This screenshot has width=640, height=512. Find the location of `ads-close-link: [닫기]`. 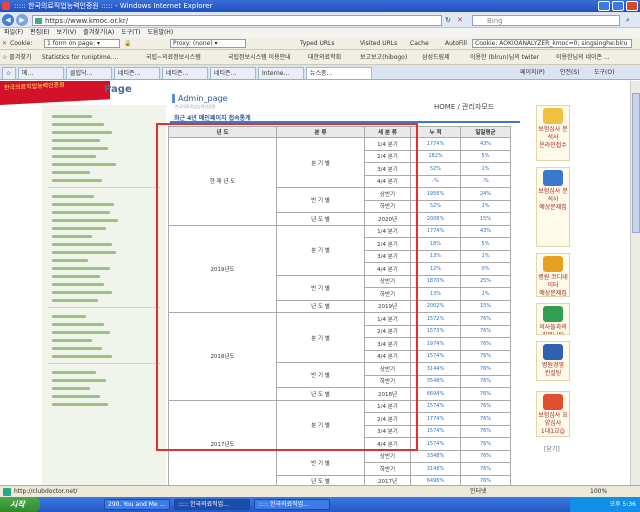

ads-close-link: [닫기] is located at coordinates (552, 448).